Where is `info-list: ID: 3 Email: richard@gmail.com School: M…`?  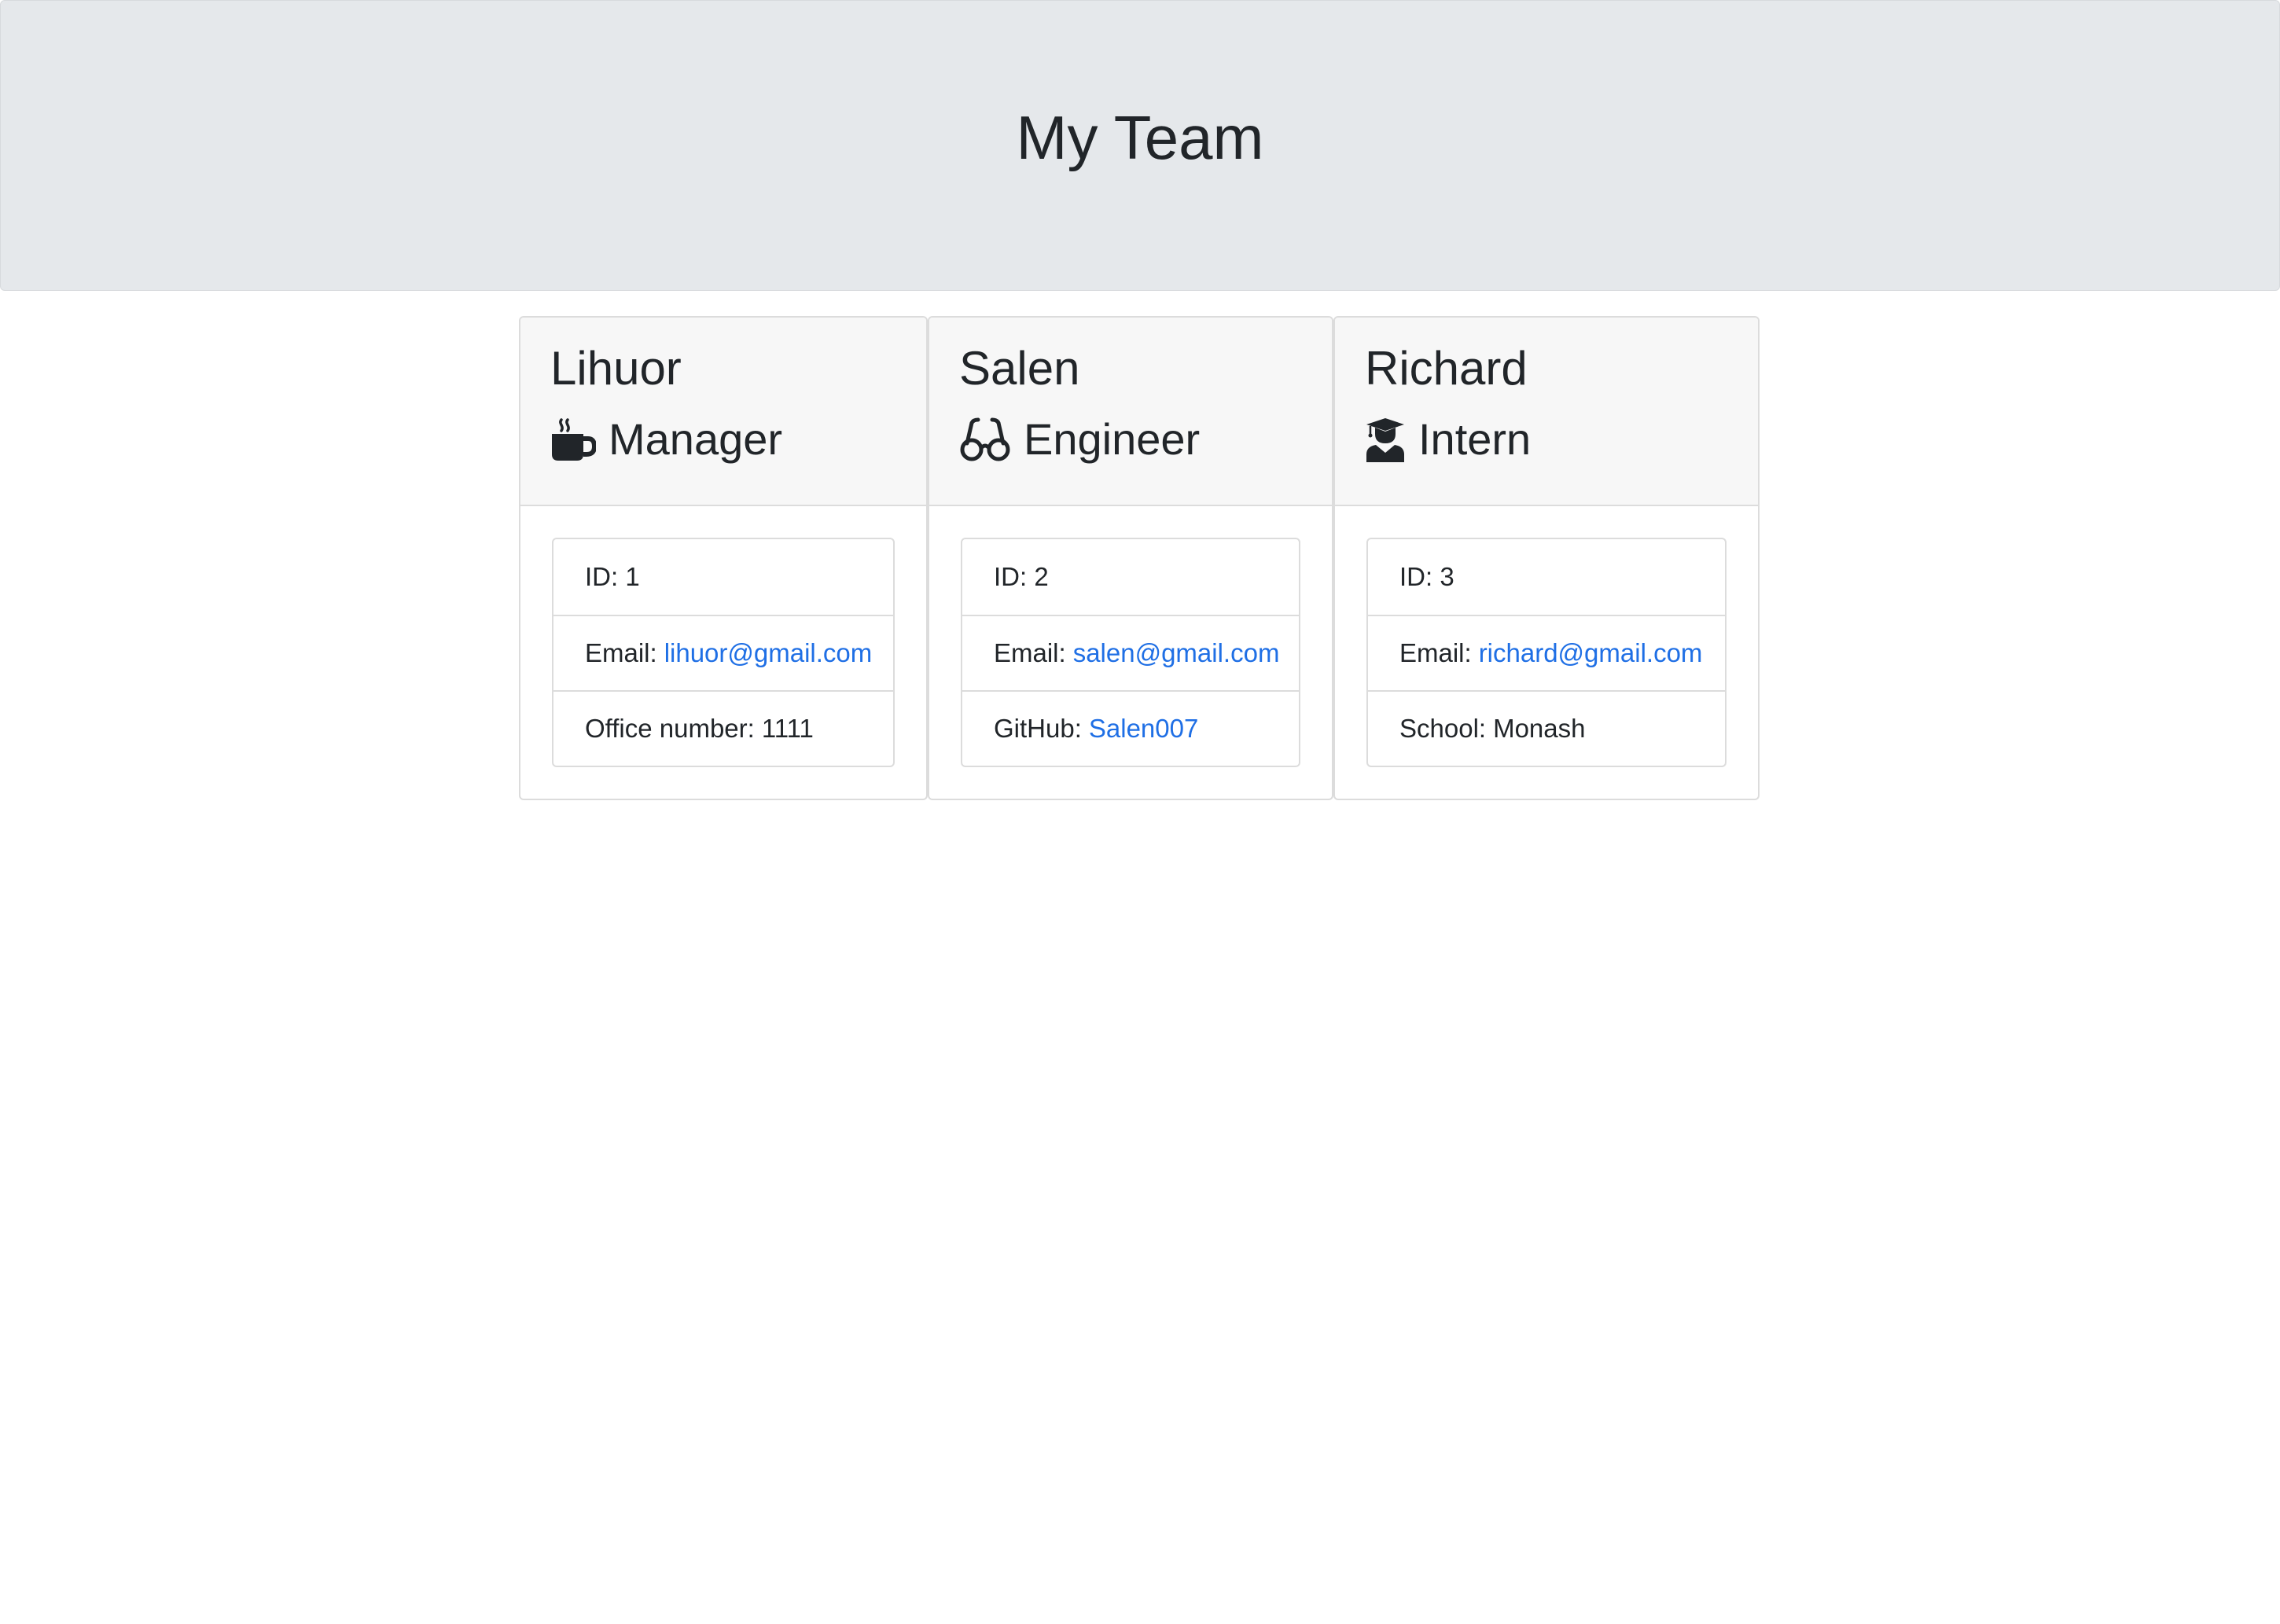
info-list: ID: 3 Email: richard@gmail.com School: M… is located at coordinates (1546, 653).